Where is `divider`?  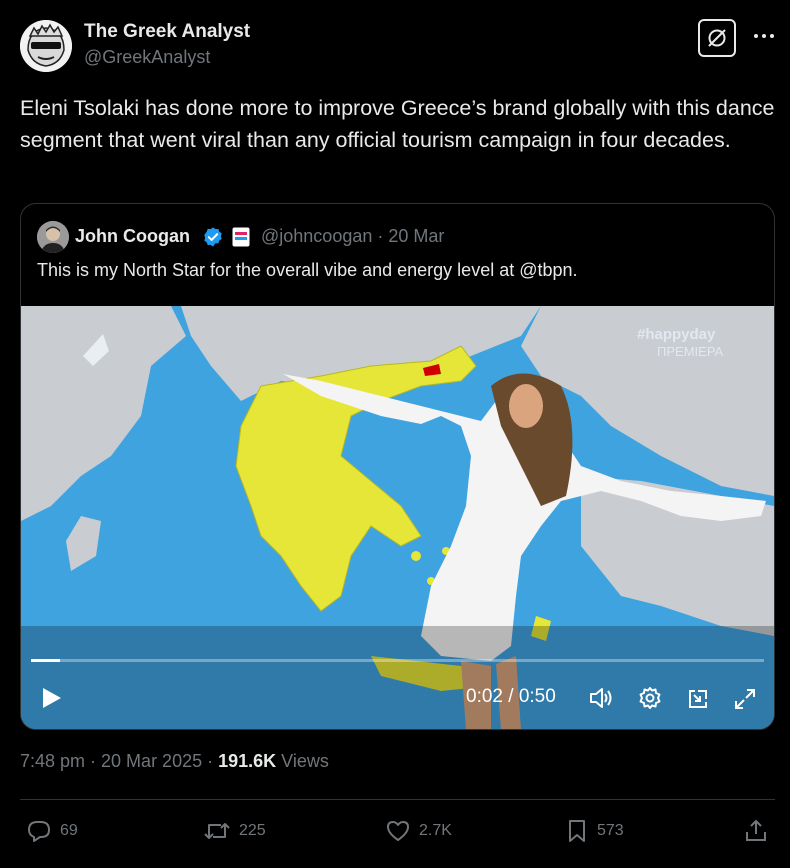
divider is located at coordinates (397, 799).